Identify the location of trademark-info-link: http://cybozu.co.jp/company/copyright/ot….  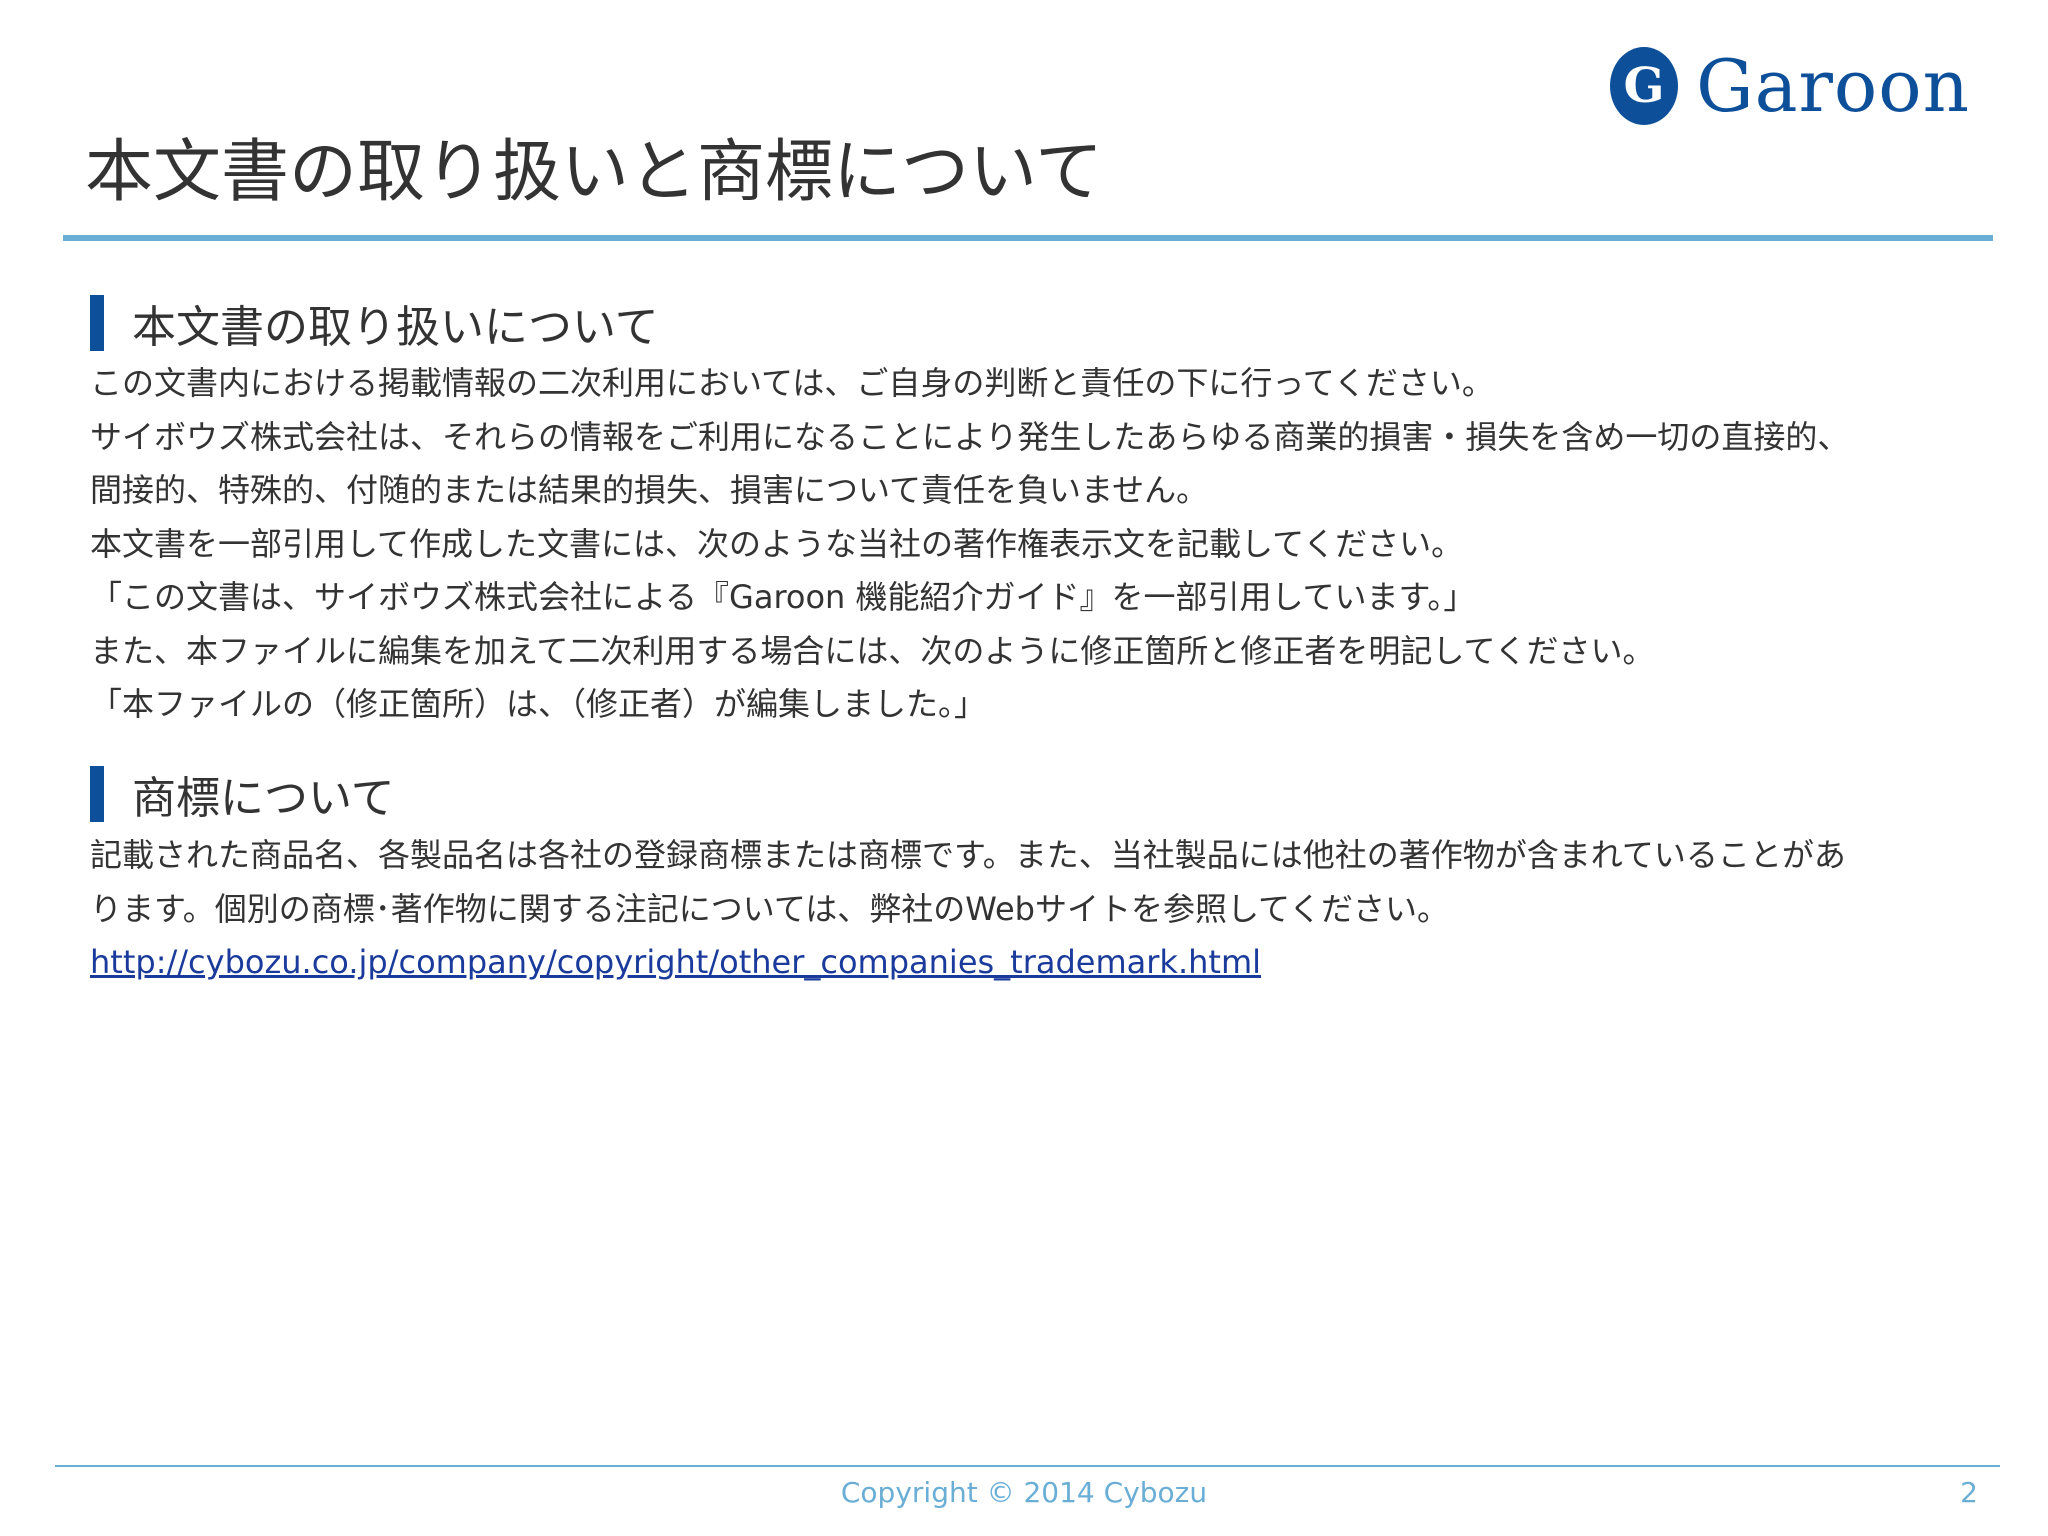
(675, 962).